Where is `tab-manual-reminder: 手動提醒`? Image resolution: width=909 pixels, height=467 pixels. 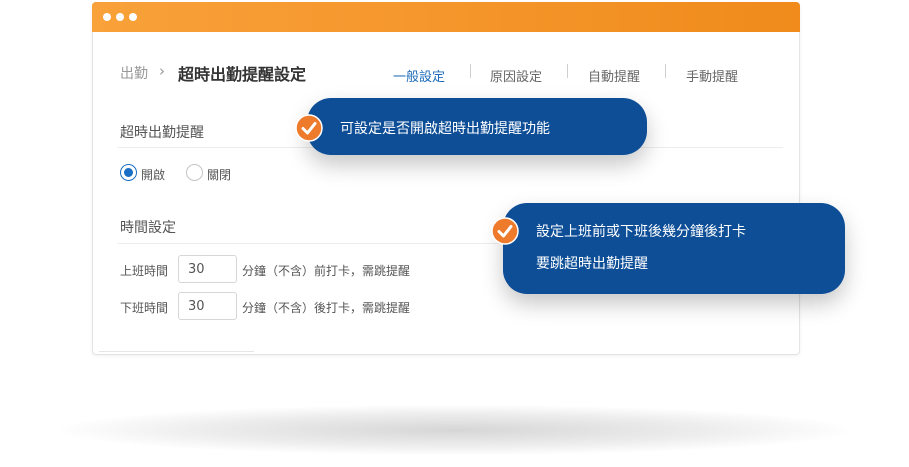
tab-manual-reminder: 手動提醒 is located at coordinates (712, 75).